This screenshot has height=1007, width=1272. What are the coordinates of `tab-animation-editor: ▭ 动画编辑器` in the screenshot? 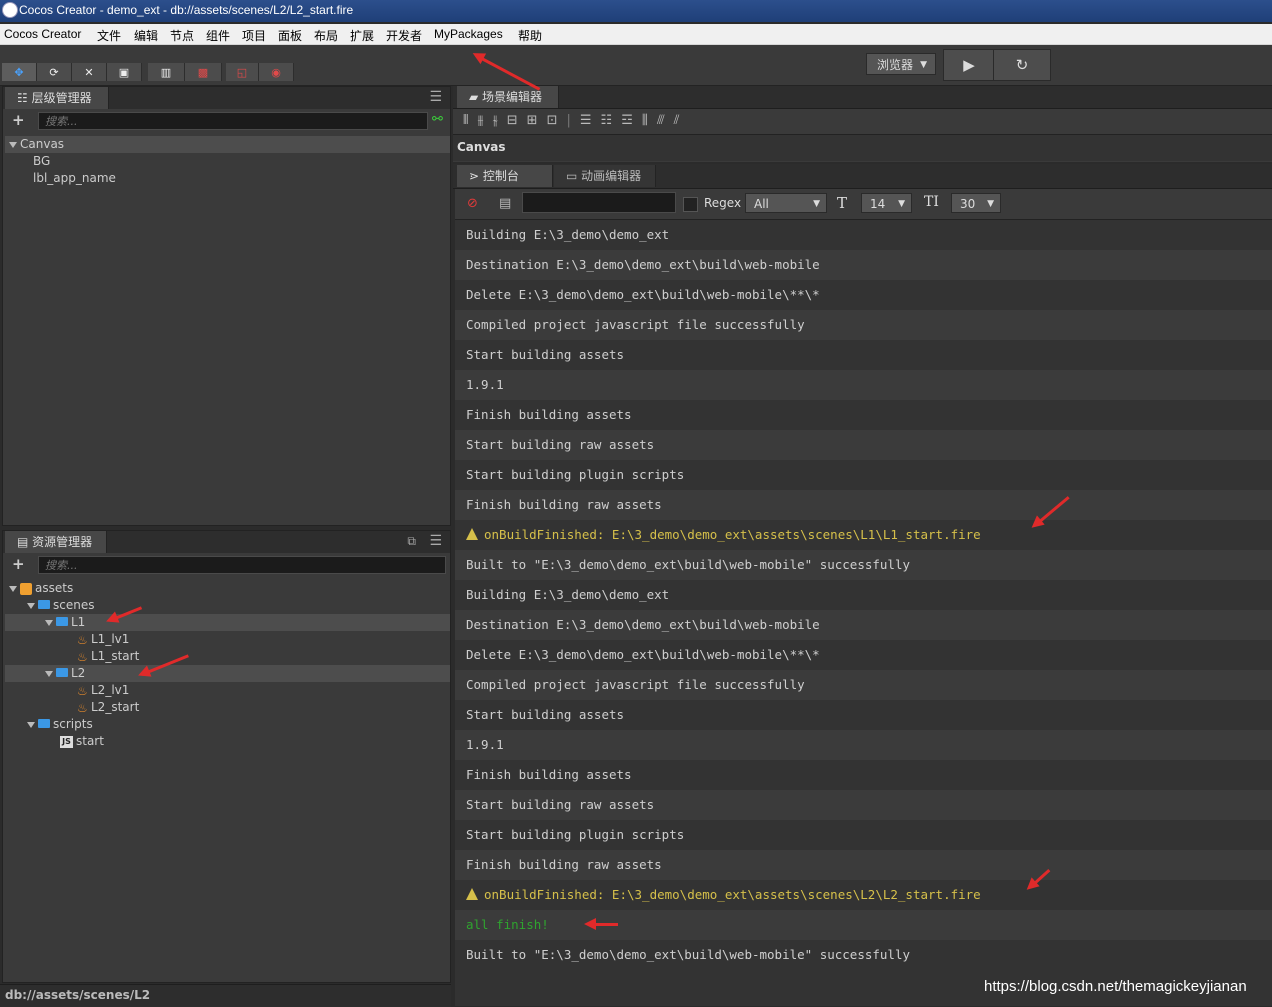 It's located at (605, 176).